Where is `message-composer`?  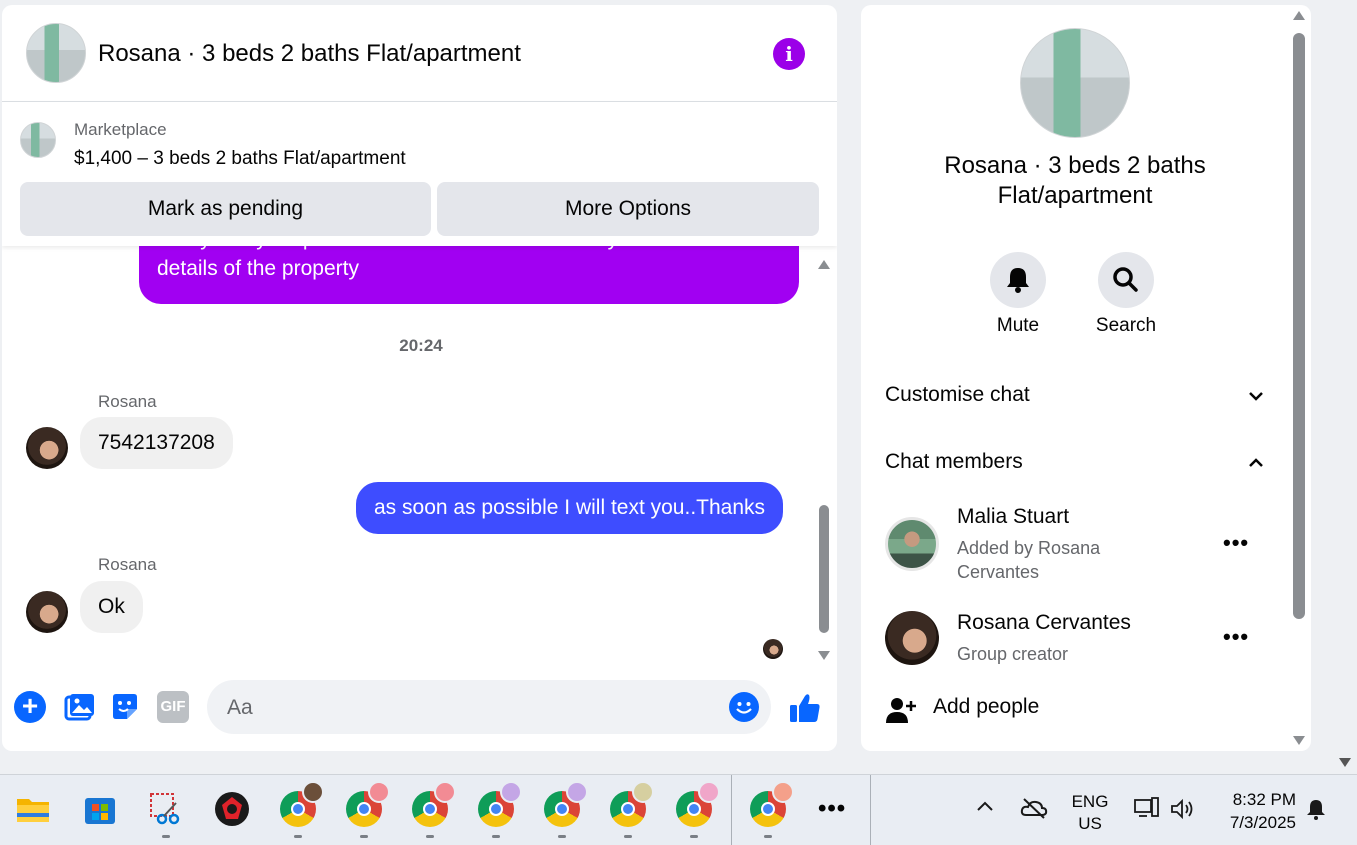
message-composer is located at coordinates (489, 708).